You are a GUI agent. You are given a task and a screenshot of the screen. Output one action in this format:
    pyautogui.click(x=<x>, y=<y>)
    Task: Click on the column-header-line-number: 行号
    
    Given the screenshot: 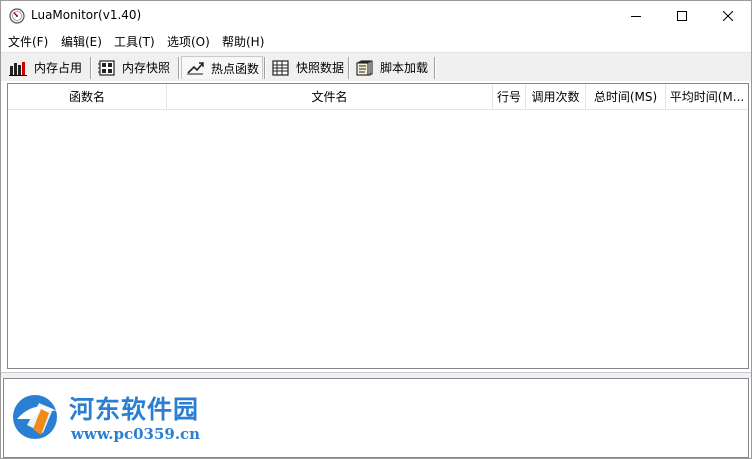 What is the action you would take?
    pyautogui.click(x=509, y=96)
    